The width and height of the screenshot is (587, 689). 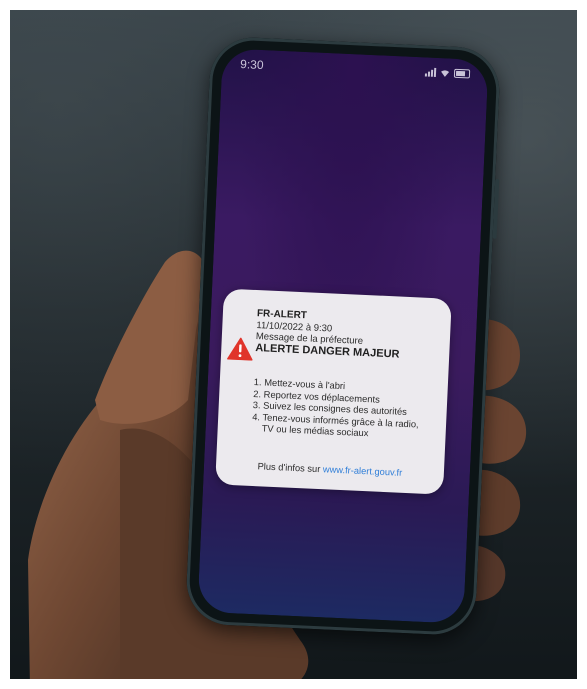 I want to click on alert-footer: Plus d'infos sur www.fr-alert.gouv.fr, so click(x=330, y=469).